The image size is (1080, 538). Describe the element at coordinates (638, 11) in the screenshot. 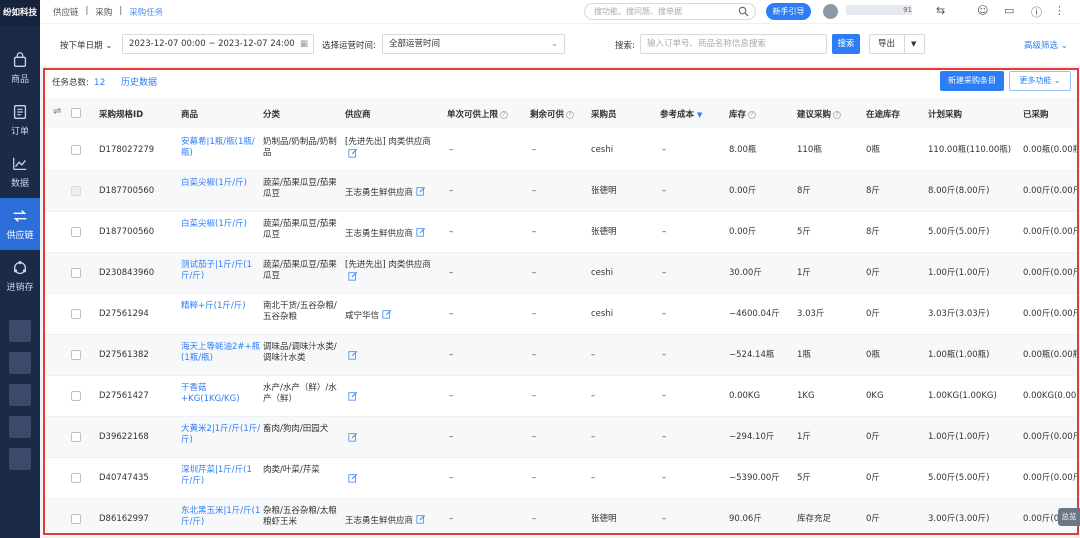

I see `search-placeholder: 搜功能、搜问题、搜单据` at that location.